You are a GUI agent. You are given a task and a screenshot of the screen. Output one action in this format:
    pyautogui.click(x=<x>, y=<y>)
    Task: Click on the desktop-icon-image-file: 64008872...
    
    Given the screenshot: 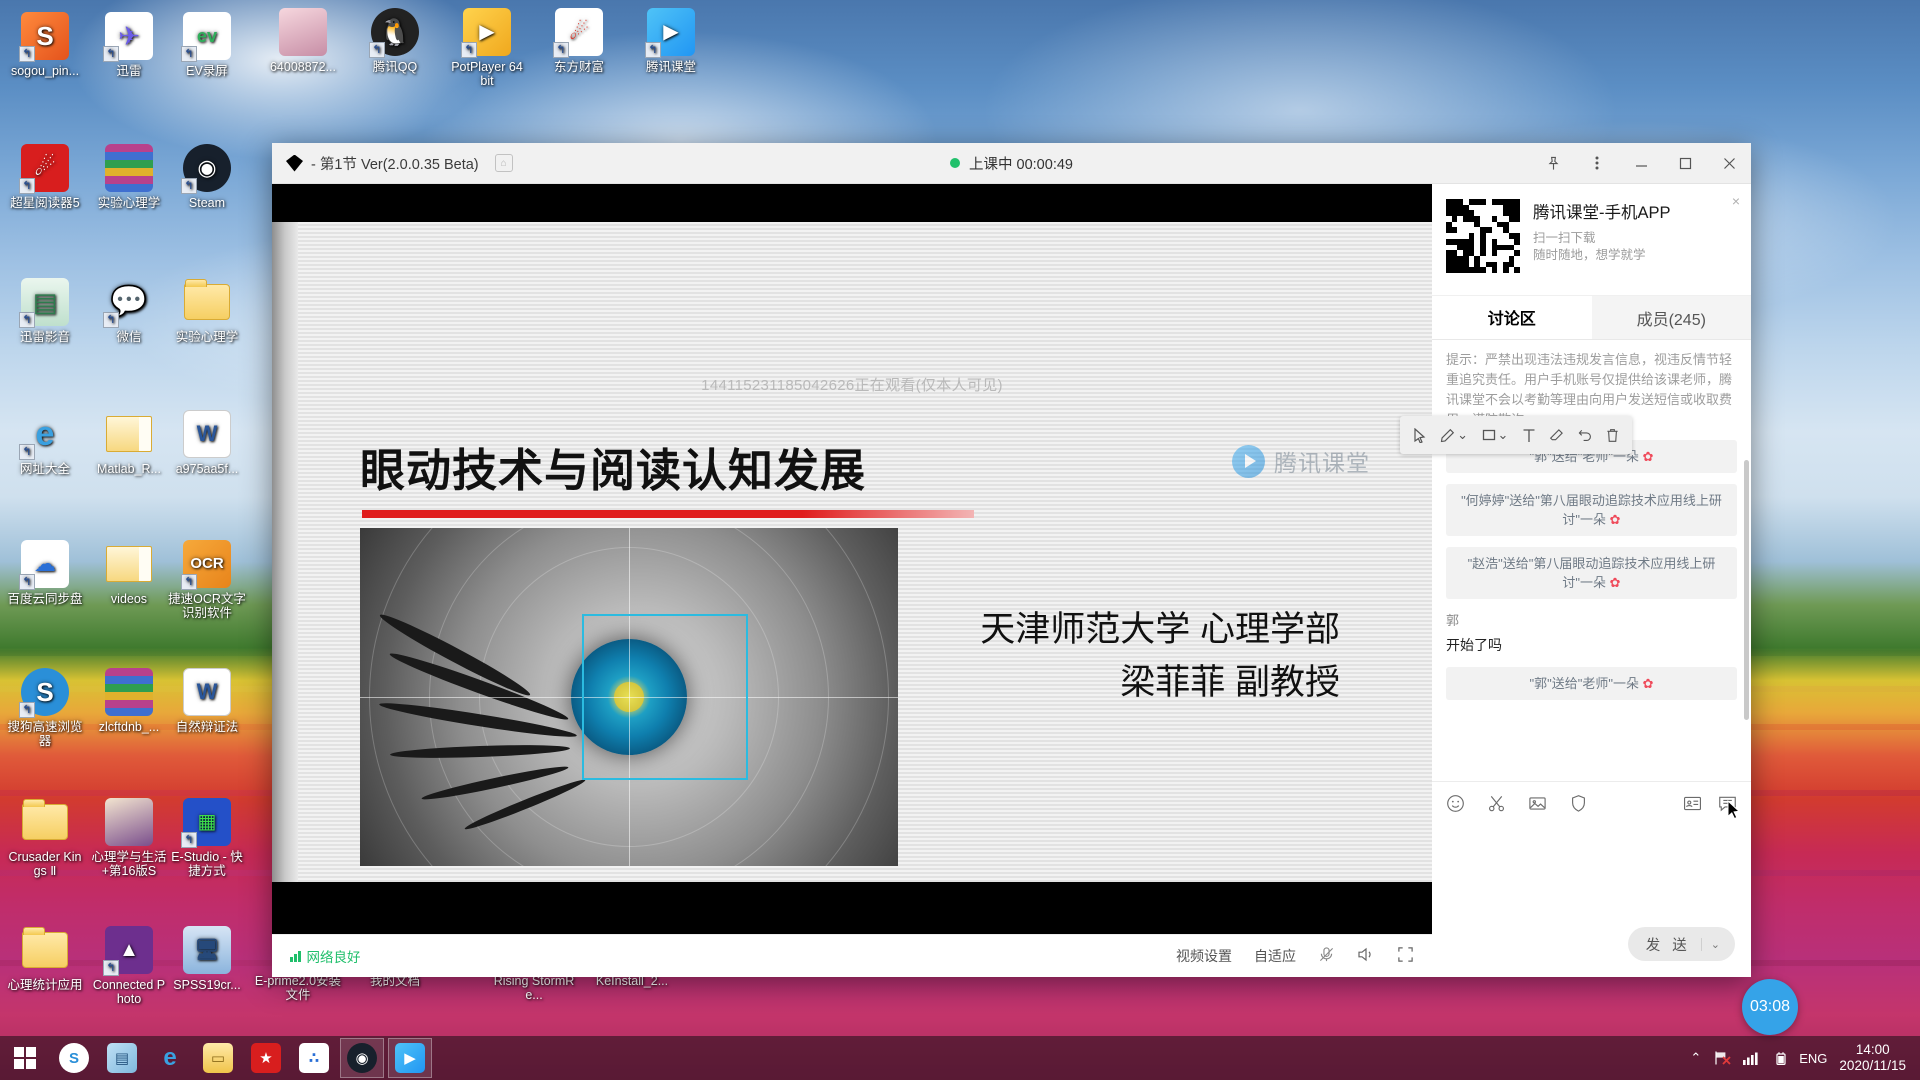 What is the action you would take?
    pyautogui.click(x=303, y=41)
    